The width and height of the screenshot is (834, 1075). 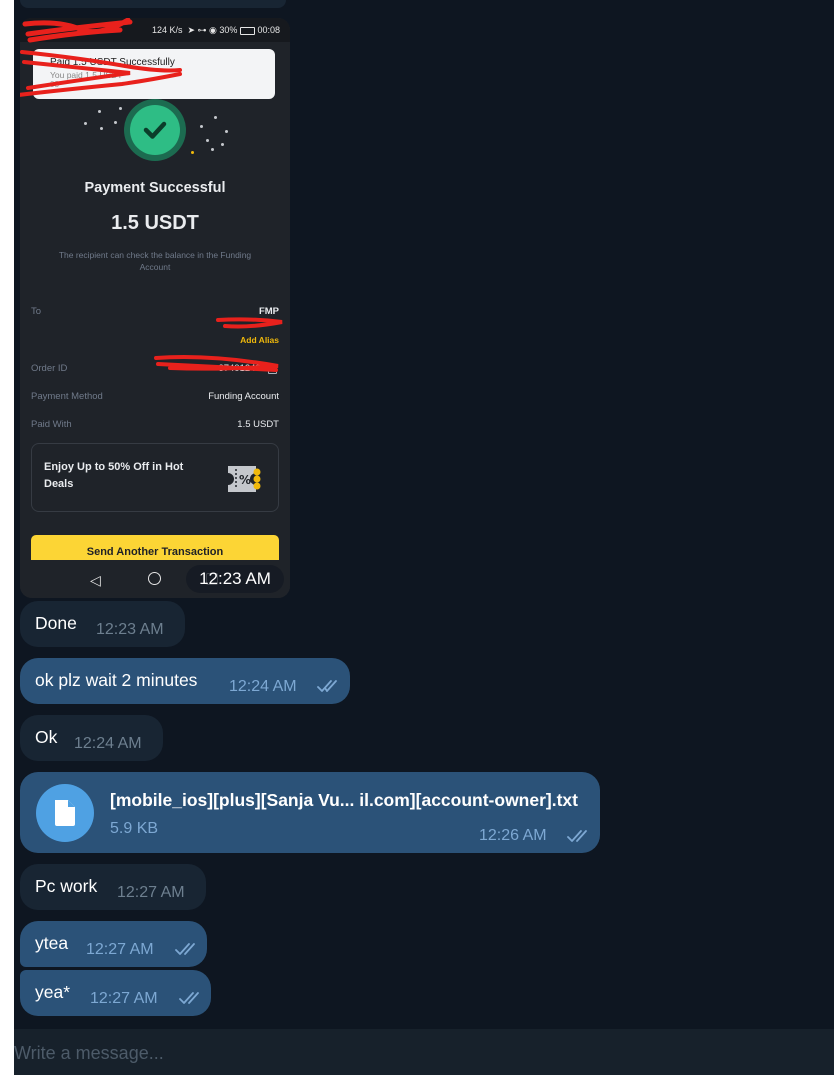 What do you see at coordinates (235, 579) in the screenshot?
I see `photo-timestamp: 12:23 AM` at bounding box center [235, 579].